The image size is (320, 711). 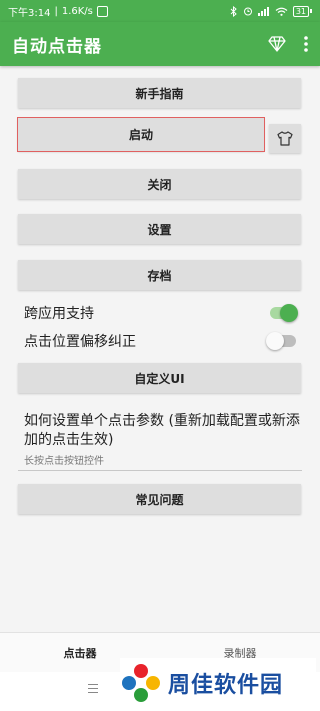 I want to click on archive-button: 存档, so click(x=159, y=275).